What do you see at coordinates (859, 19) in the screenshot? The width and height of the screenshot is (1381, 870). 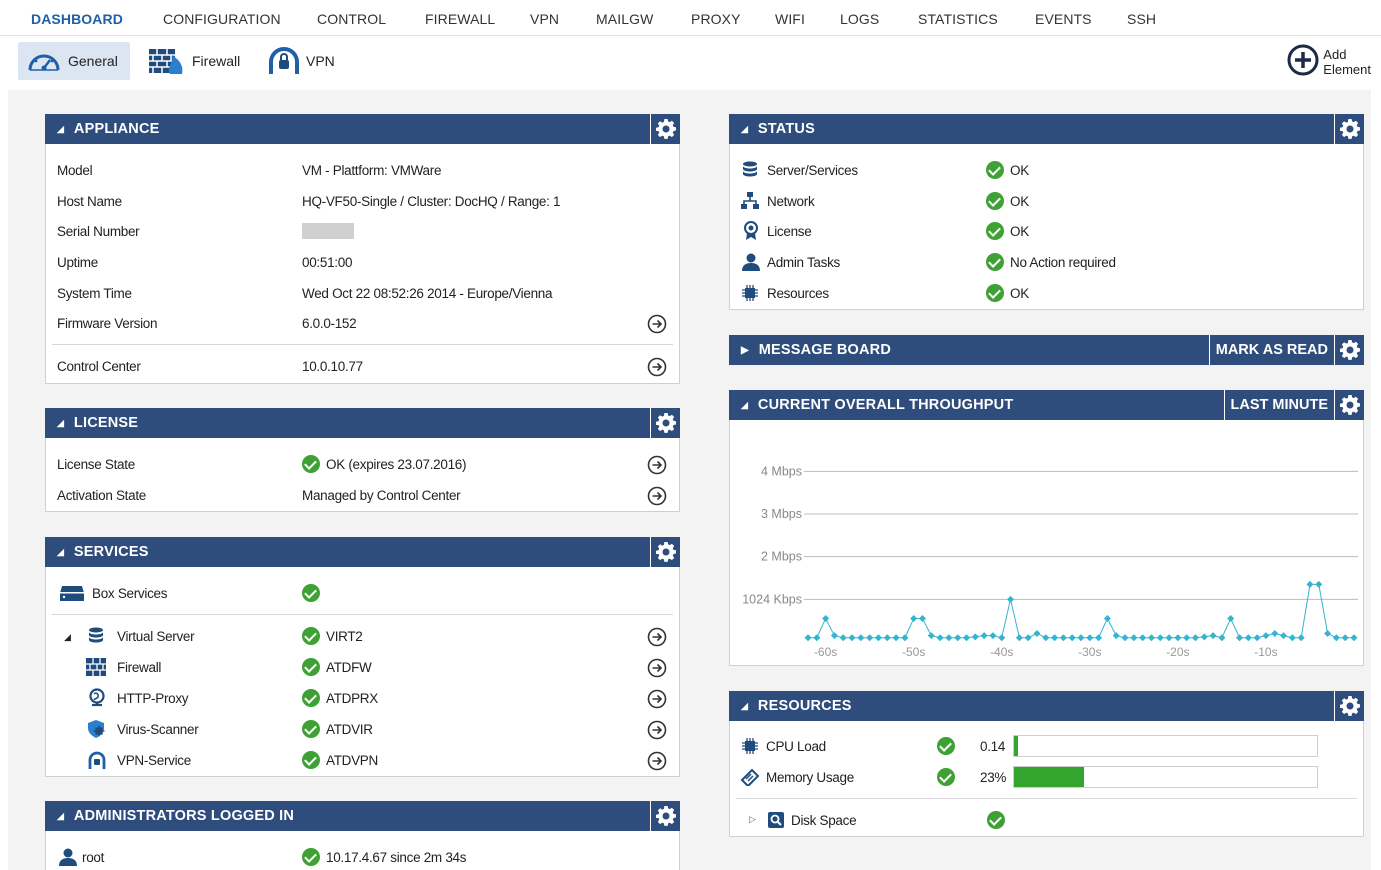 I see `nav-logs: LOGS` at bounding box center [859, 19].